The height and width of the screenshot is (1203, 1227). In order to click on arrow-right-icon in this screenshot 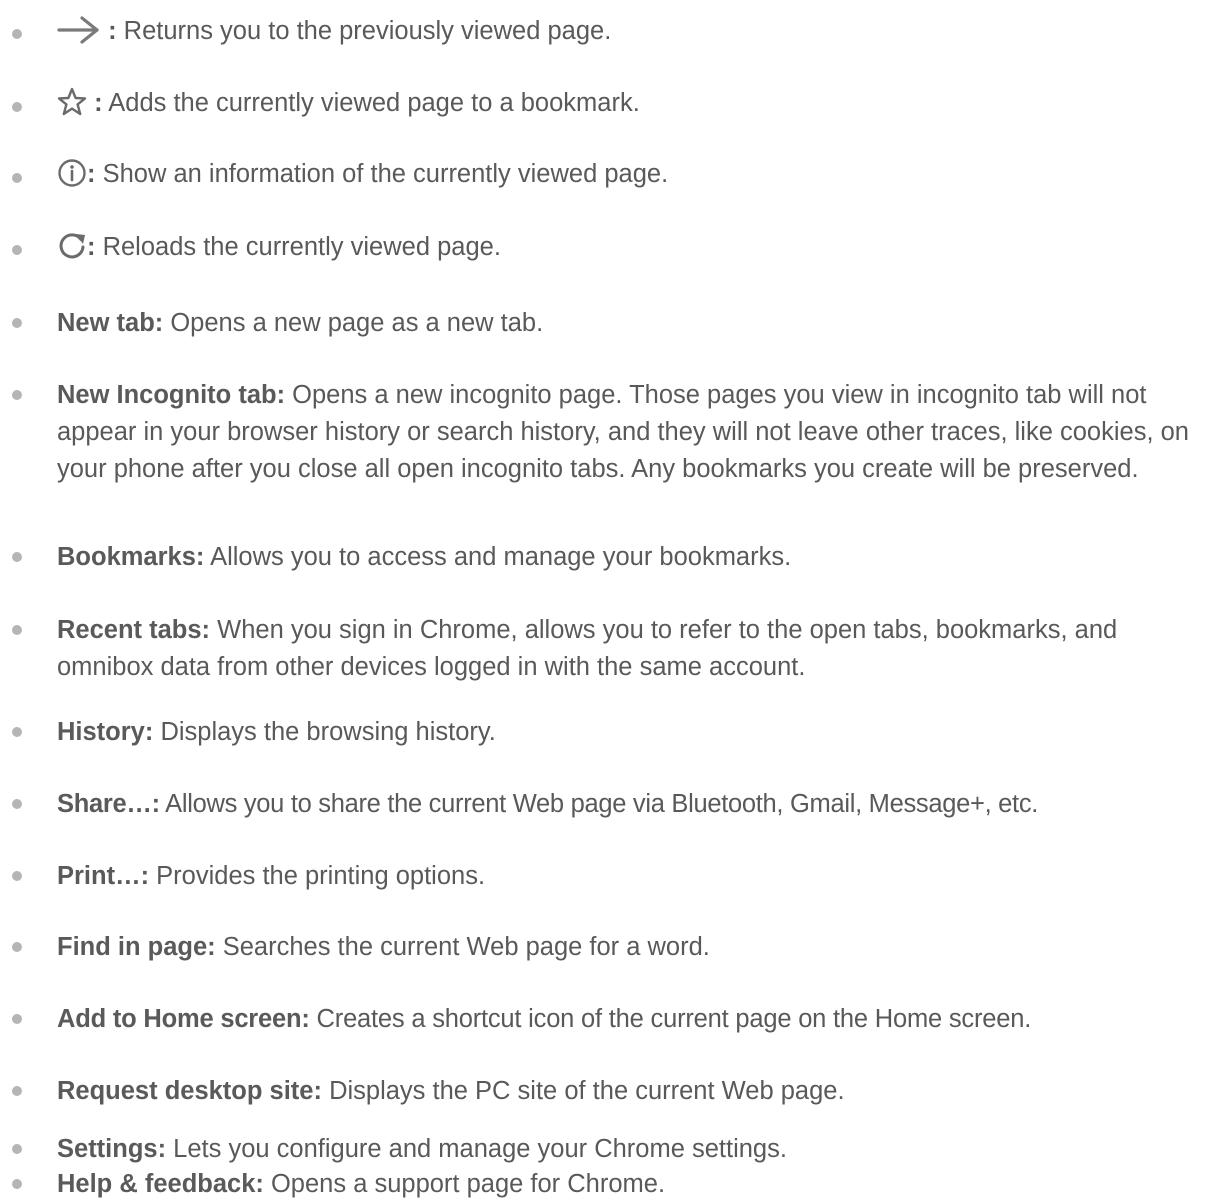, I will do `click(79, 30)`.